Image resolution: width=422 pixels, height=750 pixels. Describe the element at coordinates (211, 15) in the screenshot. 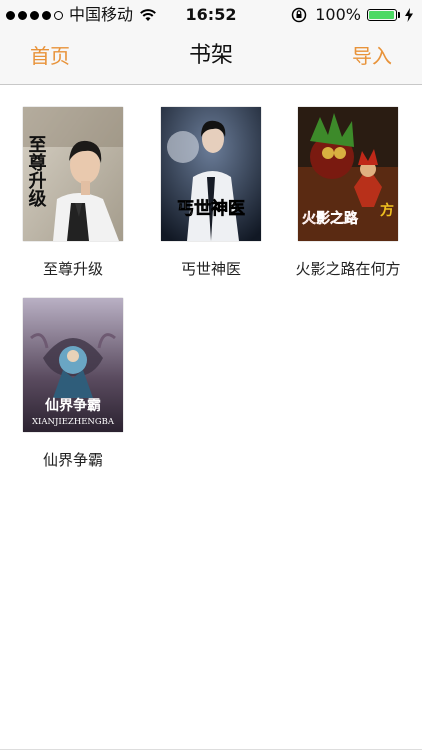

I see `status-bar: 中国移动 16:52 100%` at that location.